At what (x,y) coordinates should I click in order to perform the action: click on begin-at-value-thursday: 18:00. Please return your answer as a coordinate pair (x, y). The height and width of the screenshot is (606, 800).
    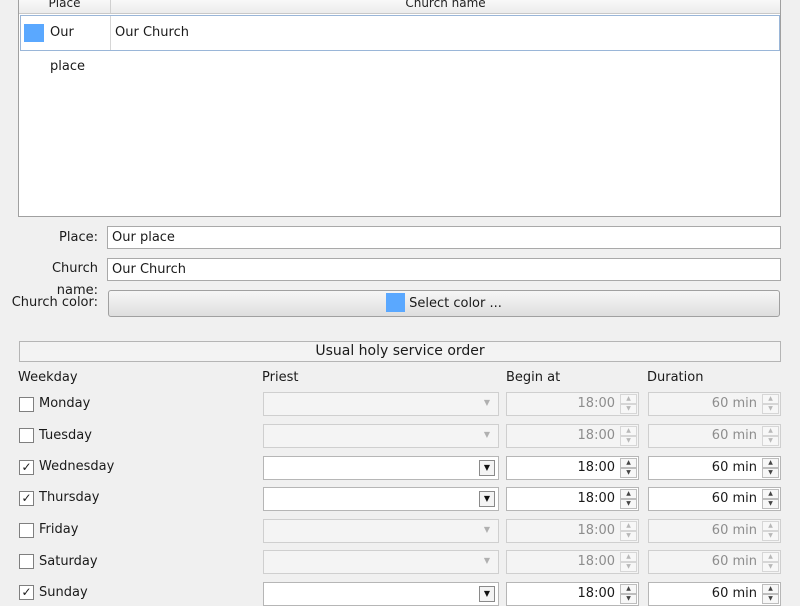
    Looking at the image, I should click on (596, 498).